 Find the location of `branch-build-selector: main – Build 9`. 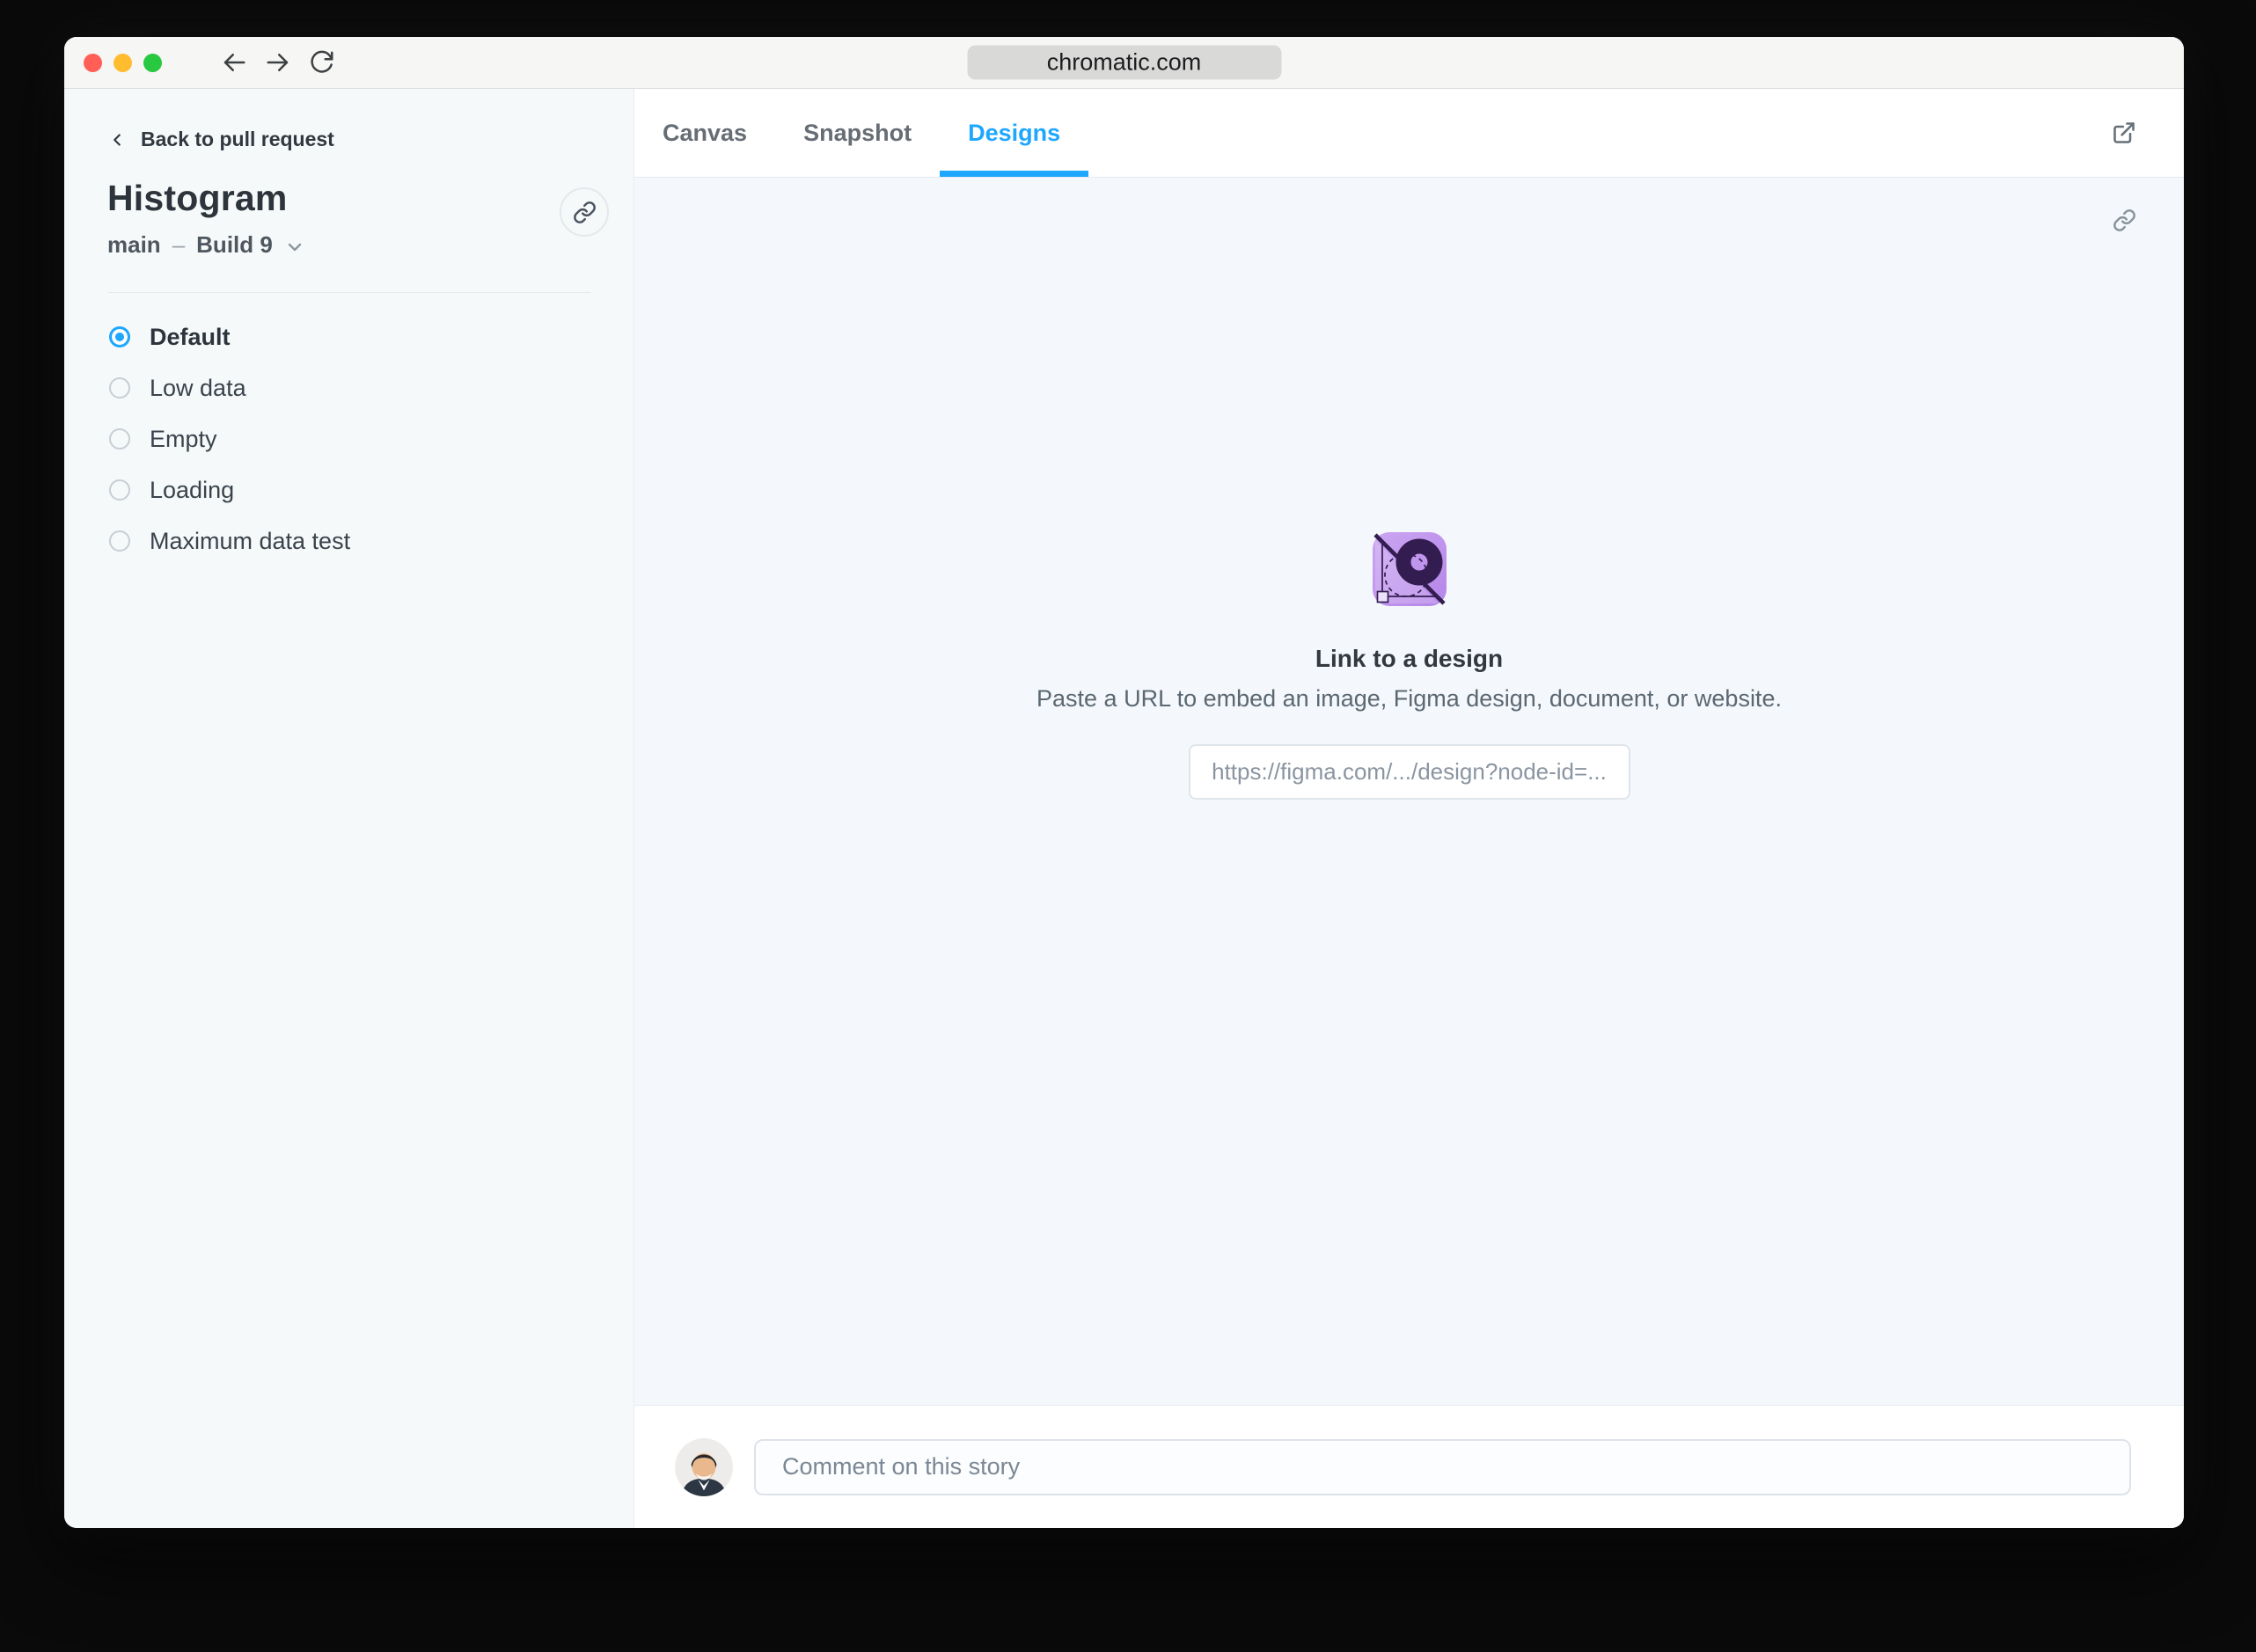

branch-build-selector: main – Build 9 is located at coordinates (348, 245).